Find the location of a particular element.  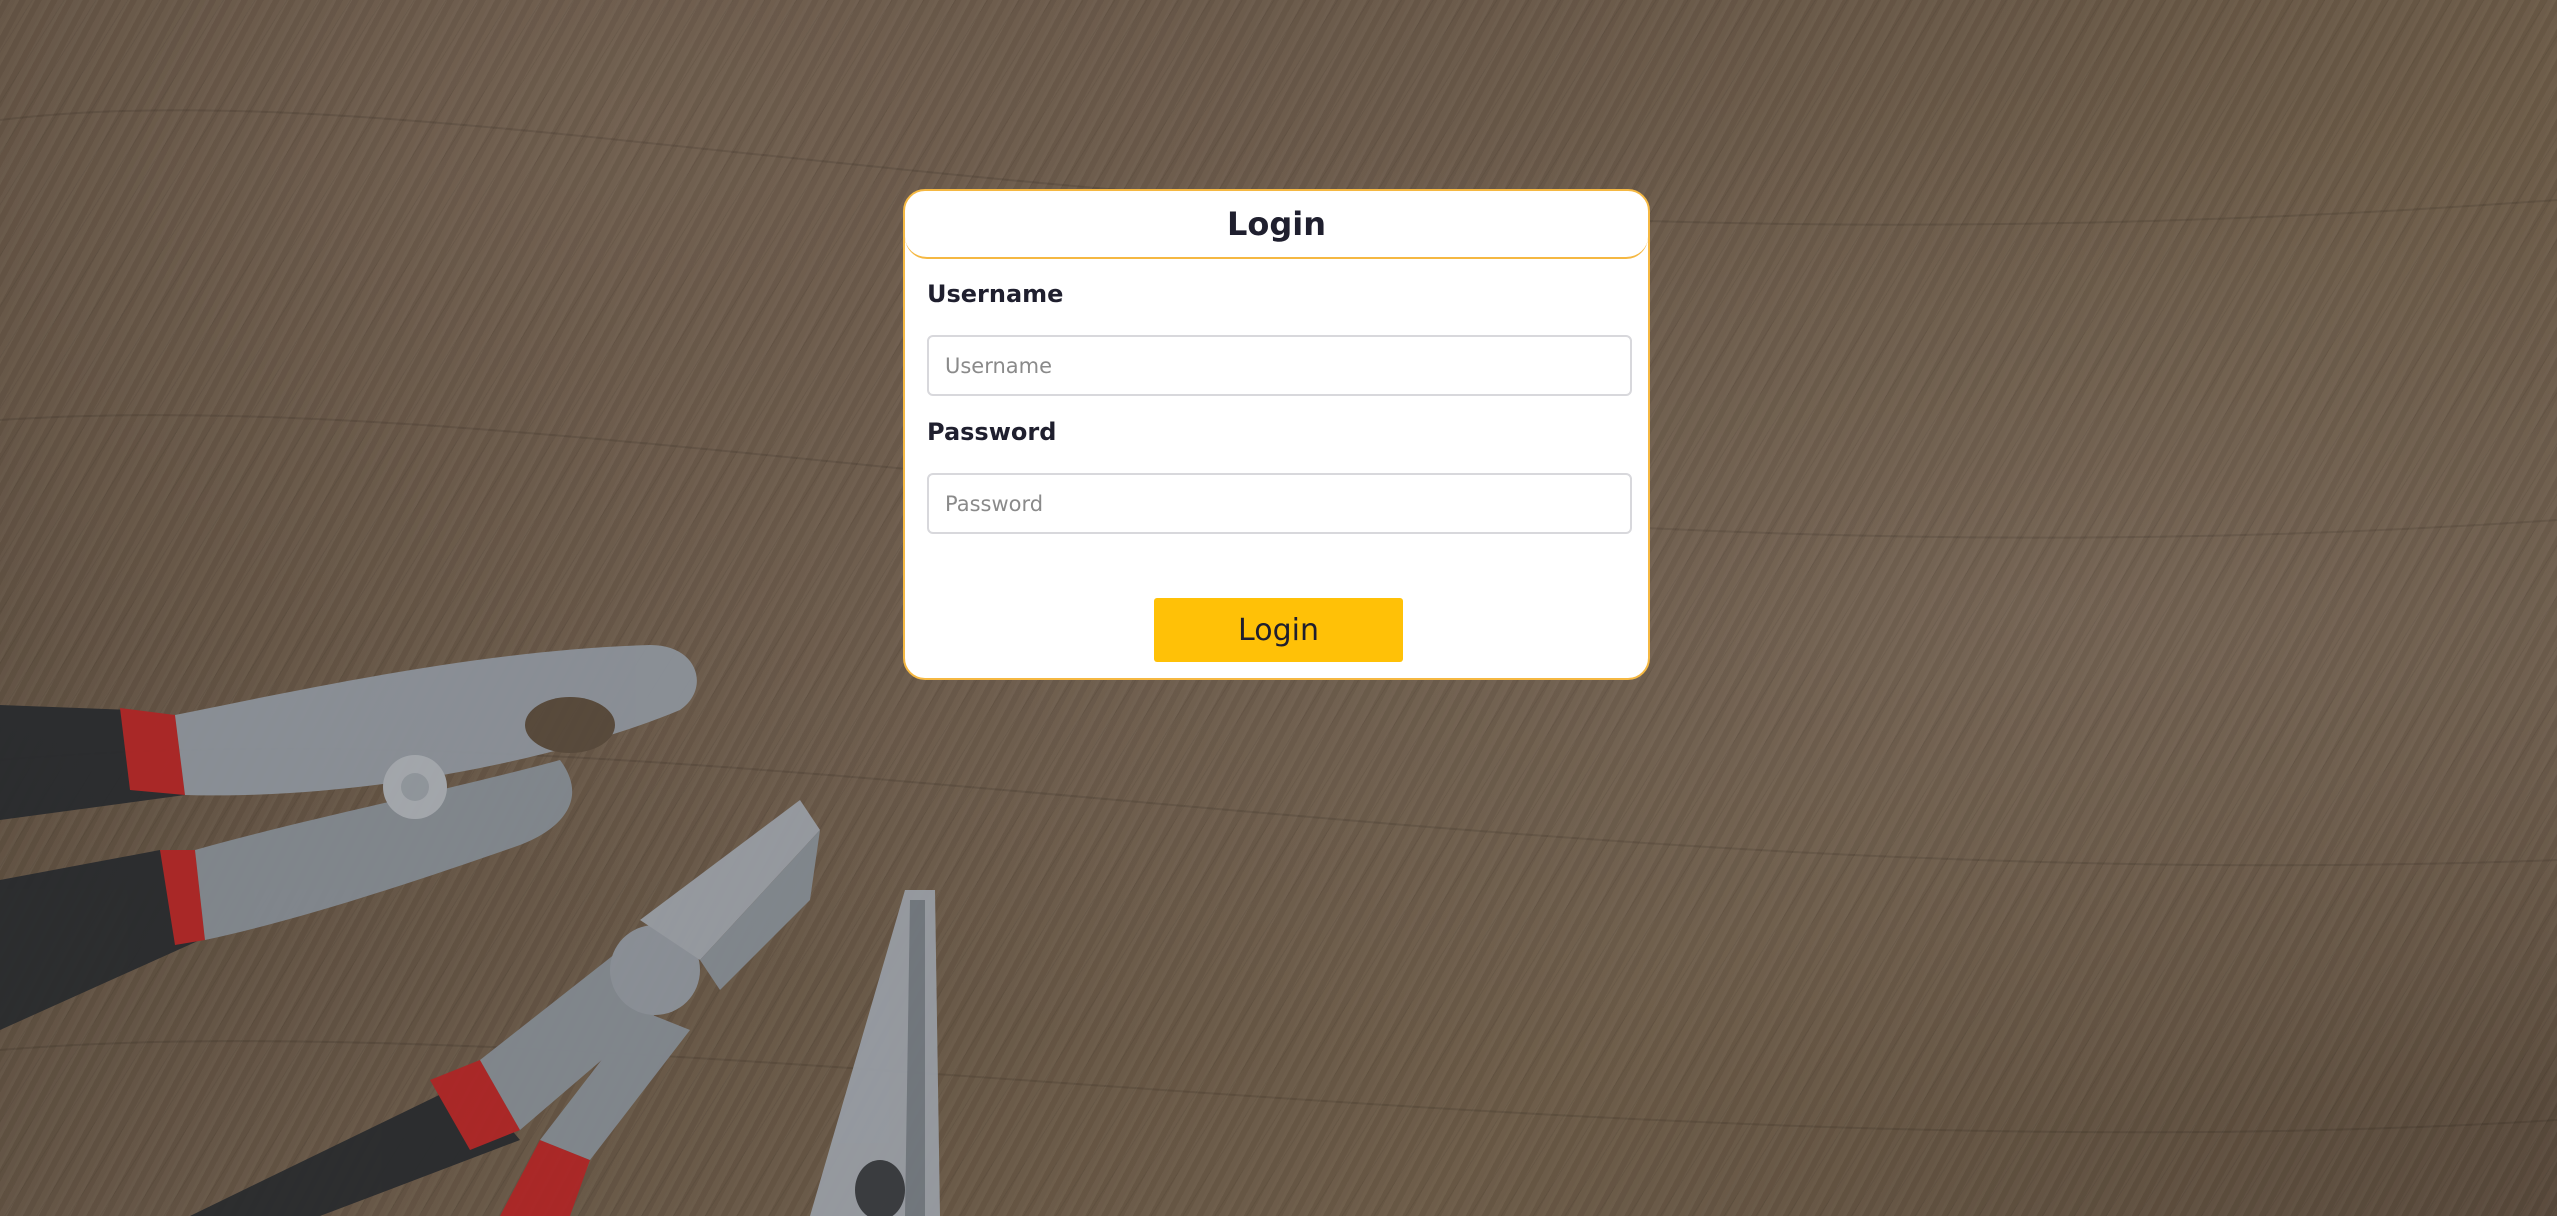

login-title: Login is located at coordinates (1276, 224).